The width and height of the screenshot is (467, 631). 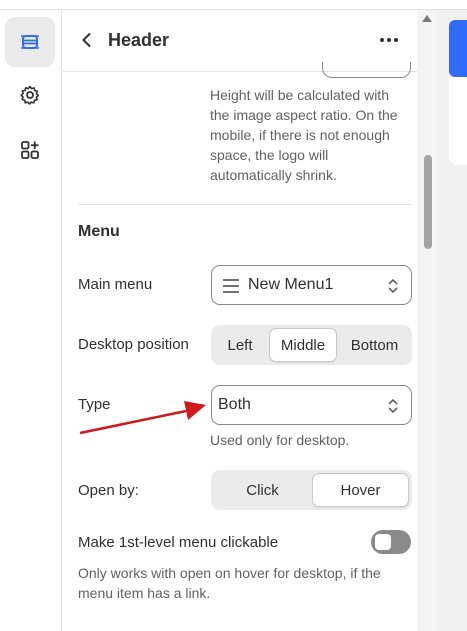 What do you see at coordinates (360, 490) in the screenshot?
I see `open-by-hover-option: Hover` at bounding box center [360, 490].